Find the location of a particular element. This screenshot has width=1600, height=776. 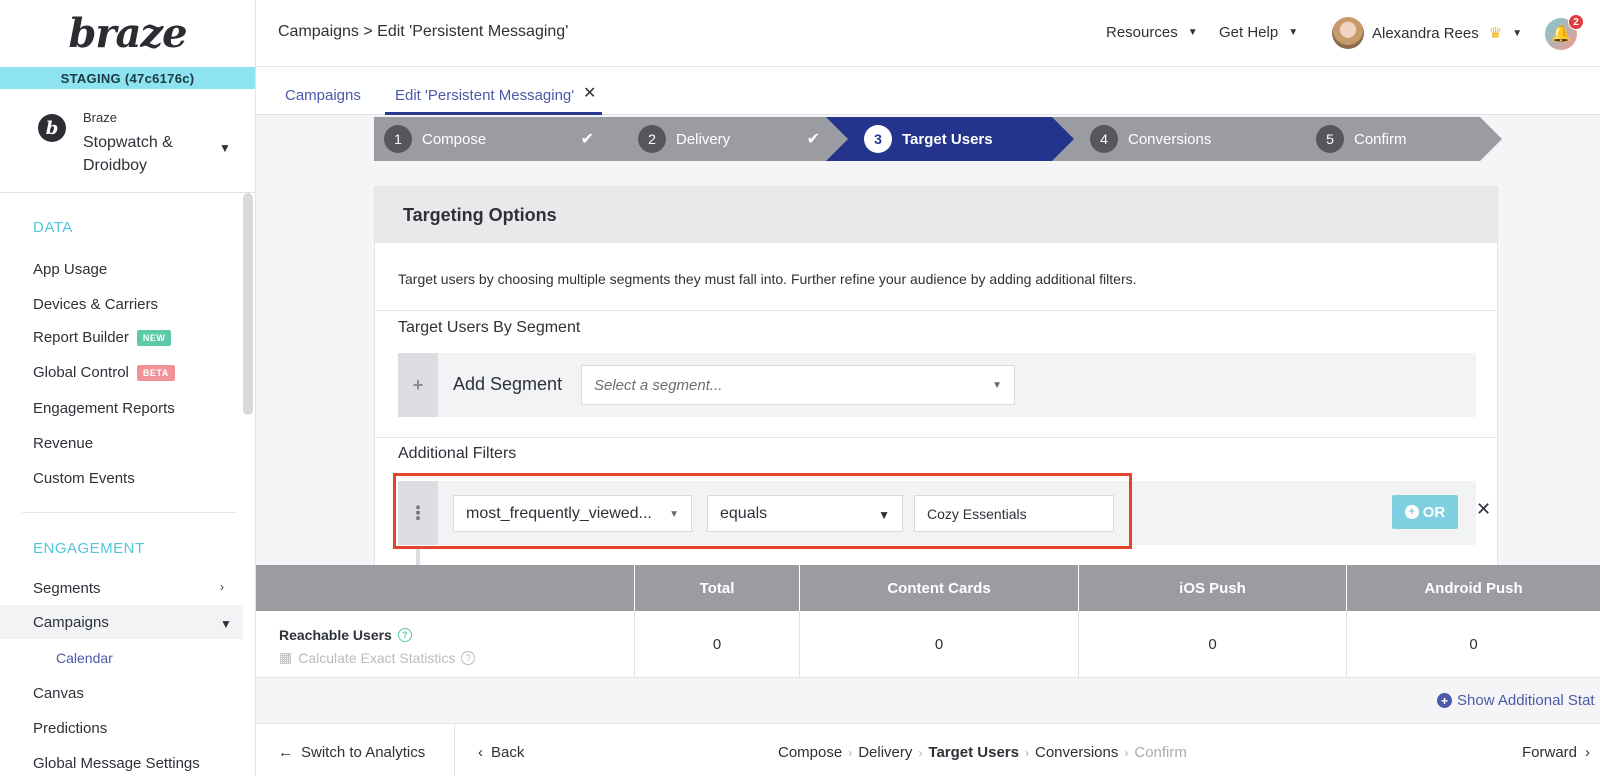

filter-attribute-select: most_frequently_viewed... ▼ is located at coordinates (572, 513).